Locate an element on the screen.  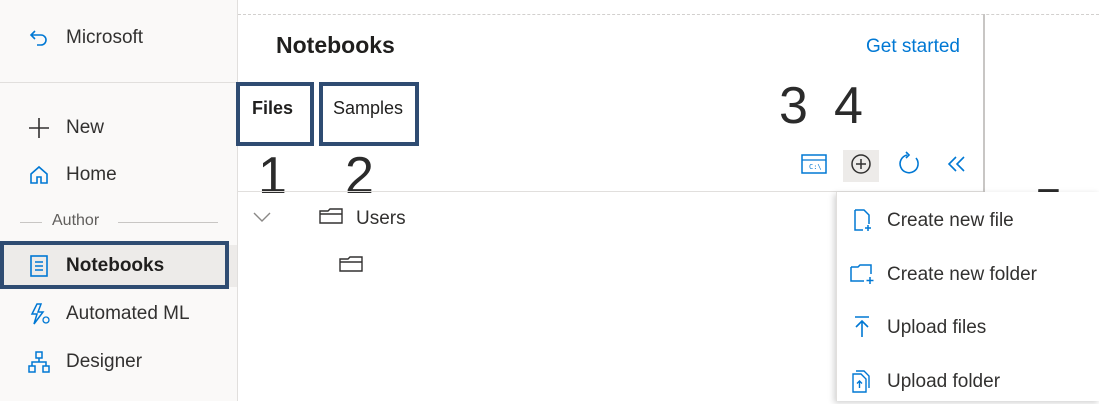
menu-item-label: Create new folder is located at coordinates (962, 274).